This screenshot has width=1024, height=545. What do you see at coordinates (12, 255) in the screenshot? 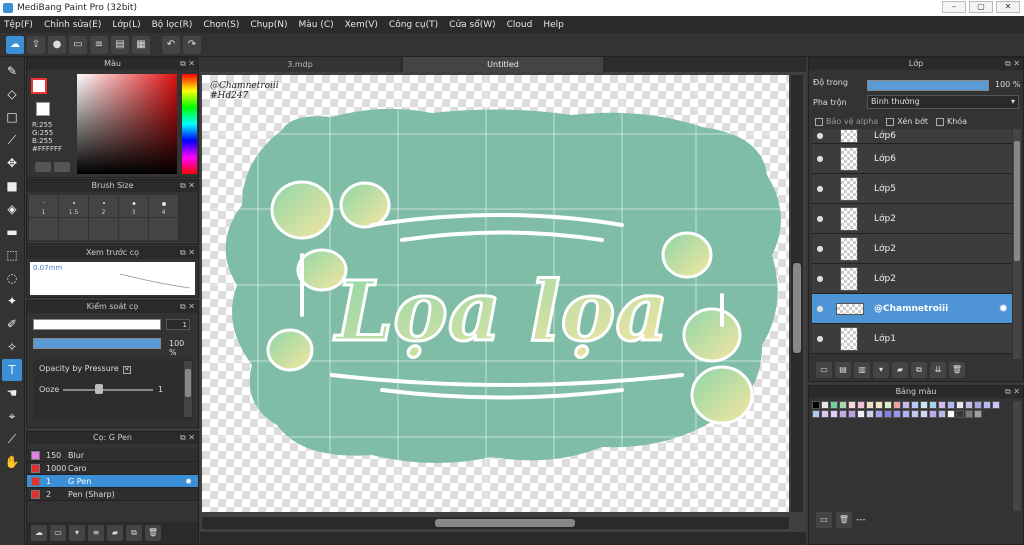
I see `select-rect-icon: ⬚` at bounding box center [12, 255].